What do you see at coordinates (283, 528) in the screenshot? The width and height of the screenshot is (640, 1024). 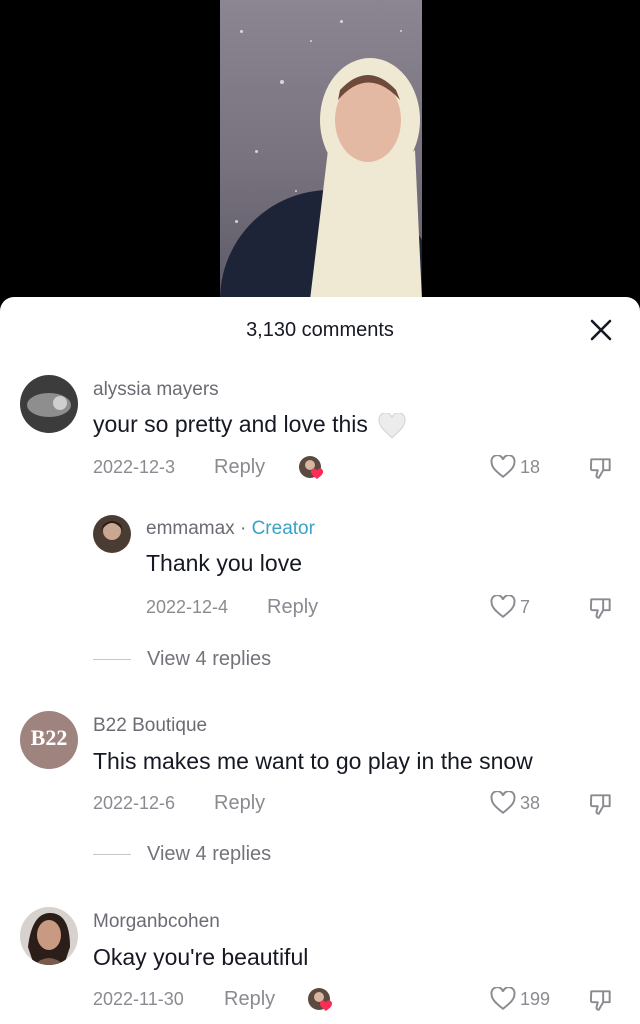 I see `creator-badge: Creator` at bounding box center [283, 528].